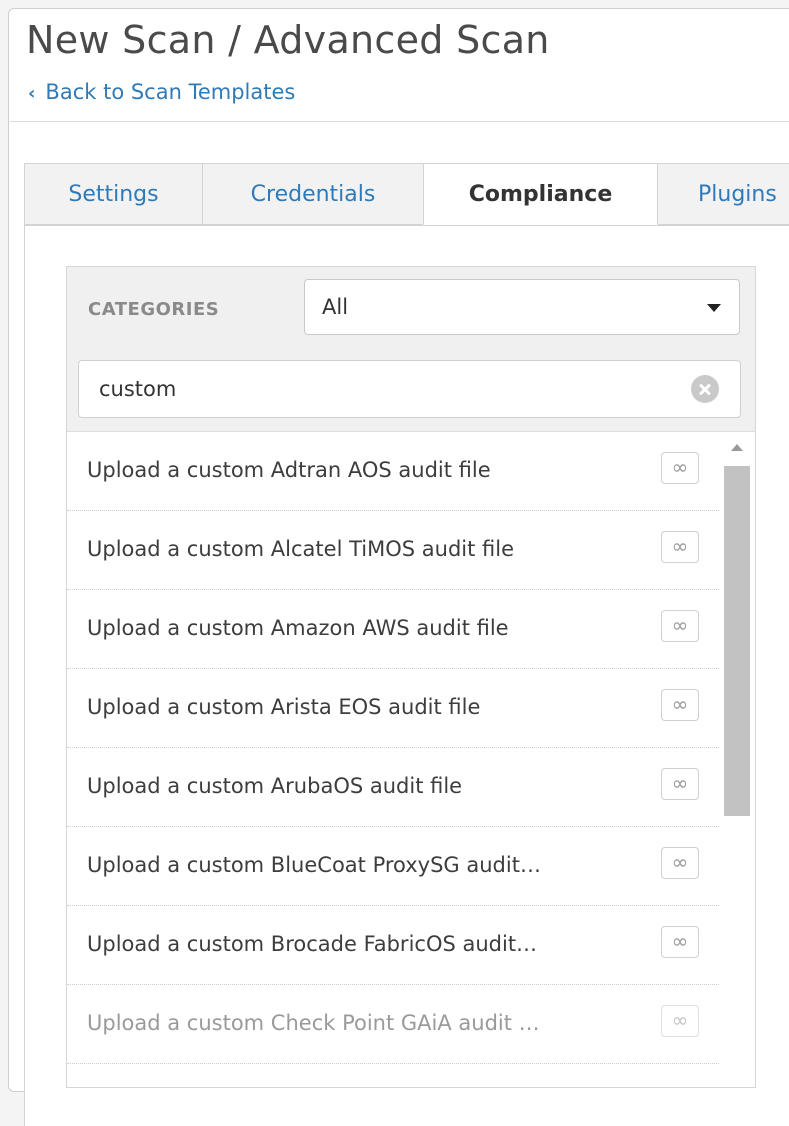  I want to click on list-item: Upload a custom Amazon AWS audit file ∞, so click(393, 629).